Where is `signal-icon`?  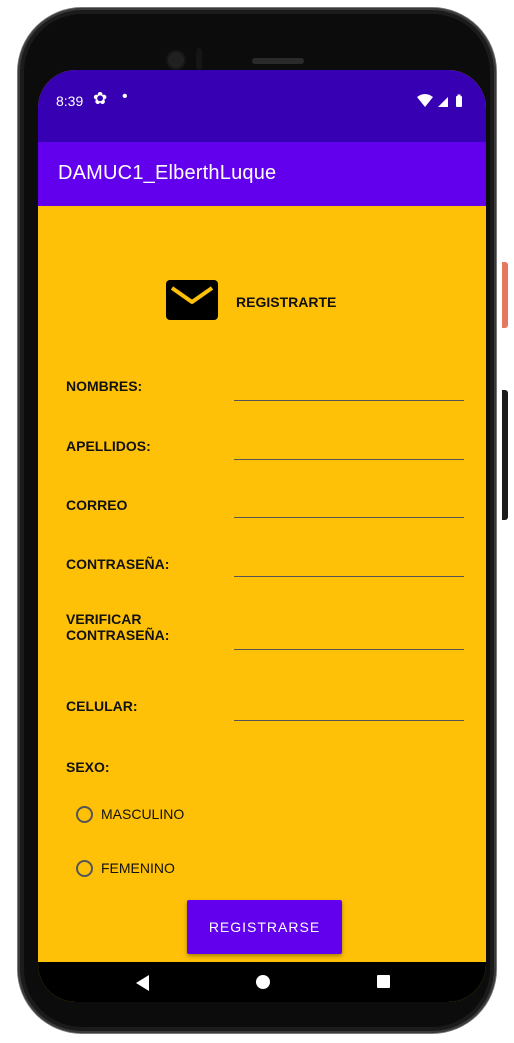 signal-icon is located at coordinates (443, 102).